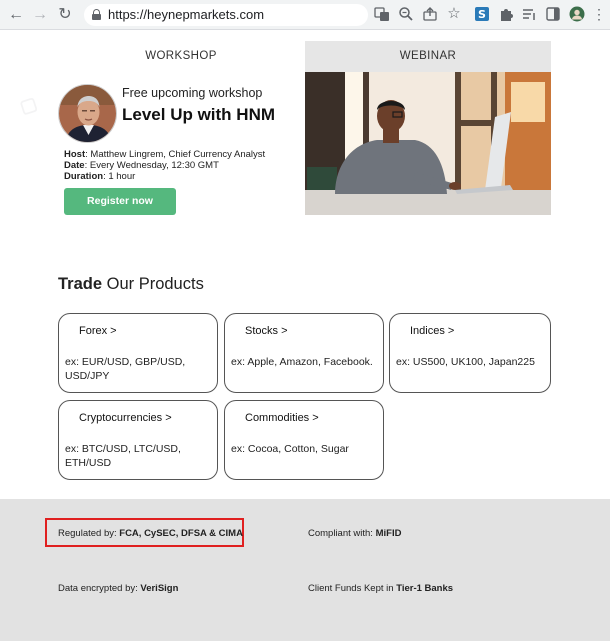 Image resolution: width=610 pixels, height=641 pixels. Describe the element at coordinates (186, 14) in the screenshot. I see `url-text: https://heynepmarkets.com` at that location.